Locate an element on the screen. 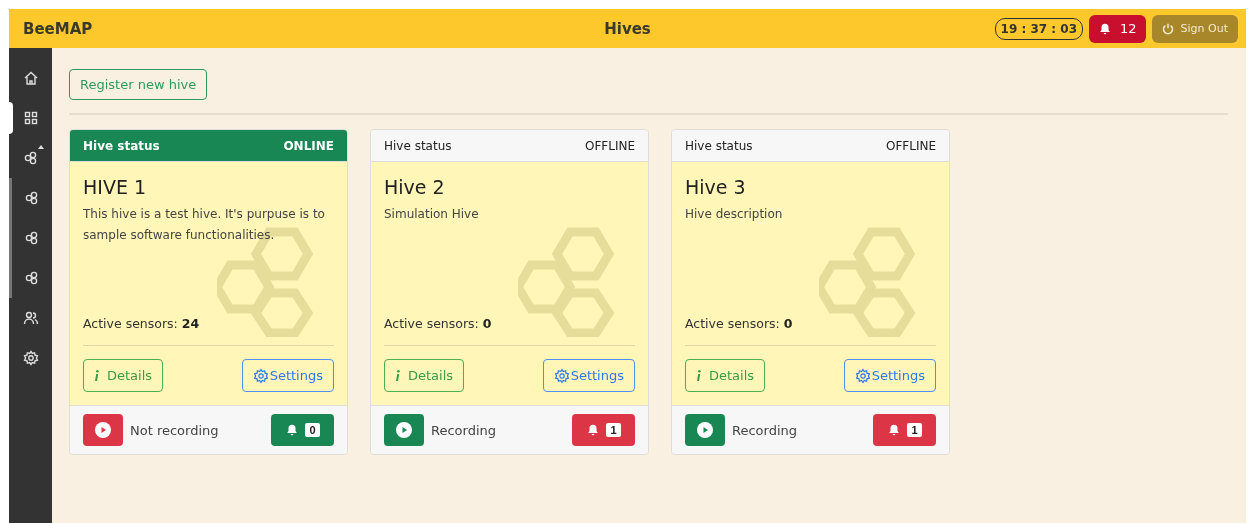 The height and width of the screenshot is (523, 1260). grid-icon is located at coordinates (30, 118).